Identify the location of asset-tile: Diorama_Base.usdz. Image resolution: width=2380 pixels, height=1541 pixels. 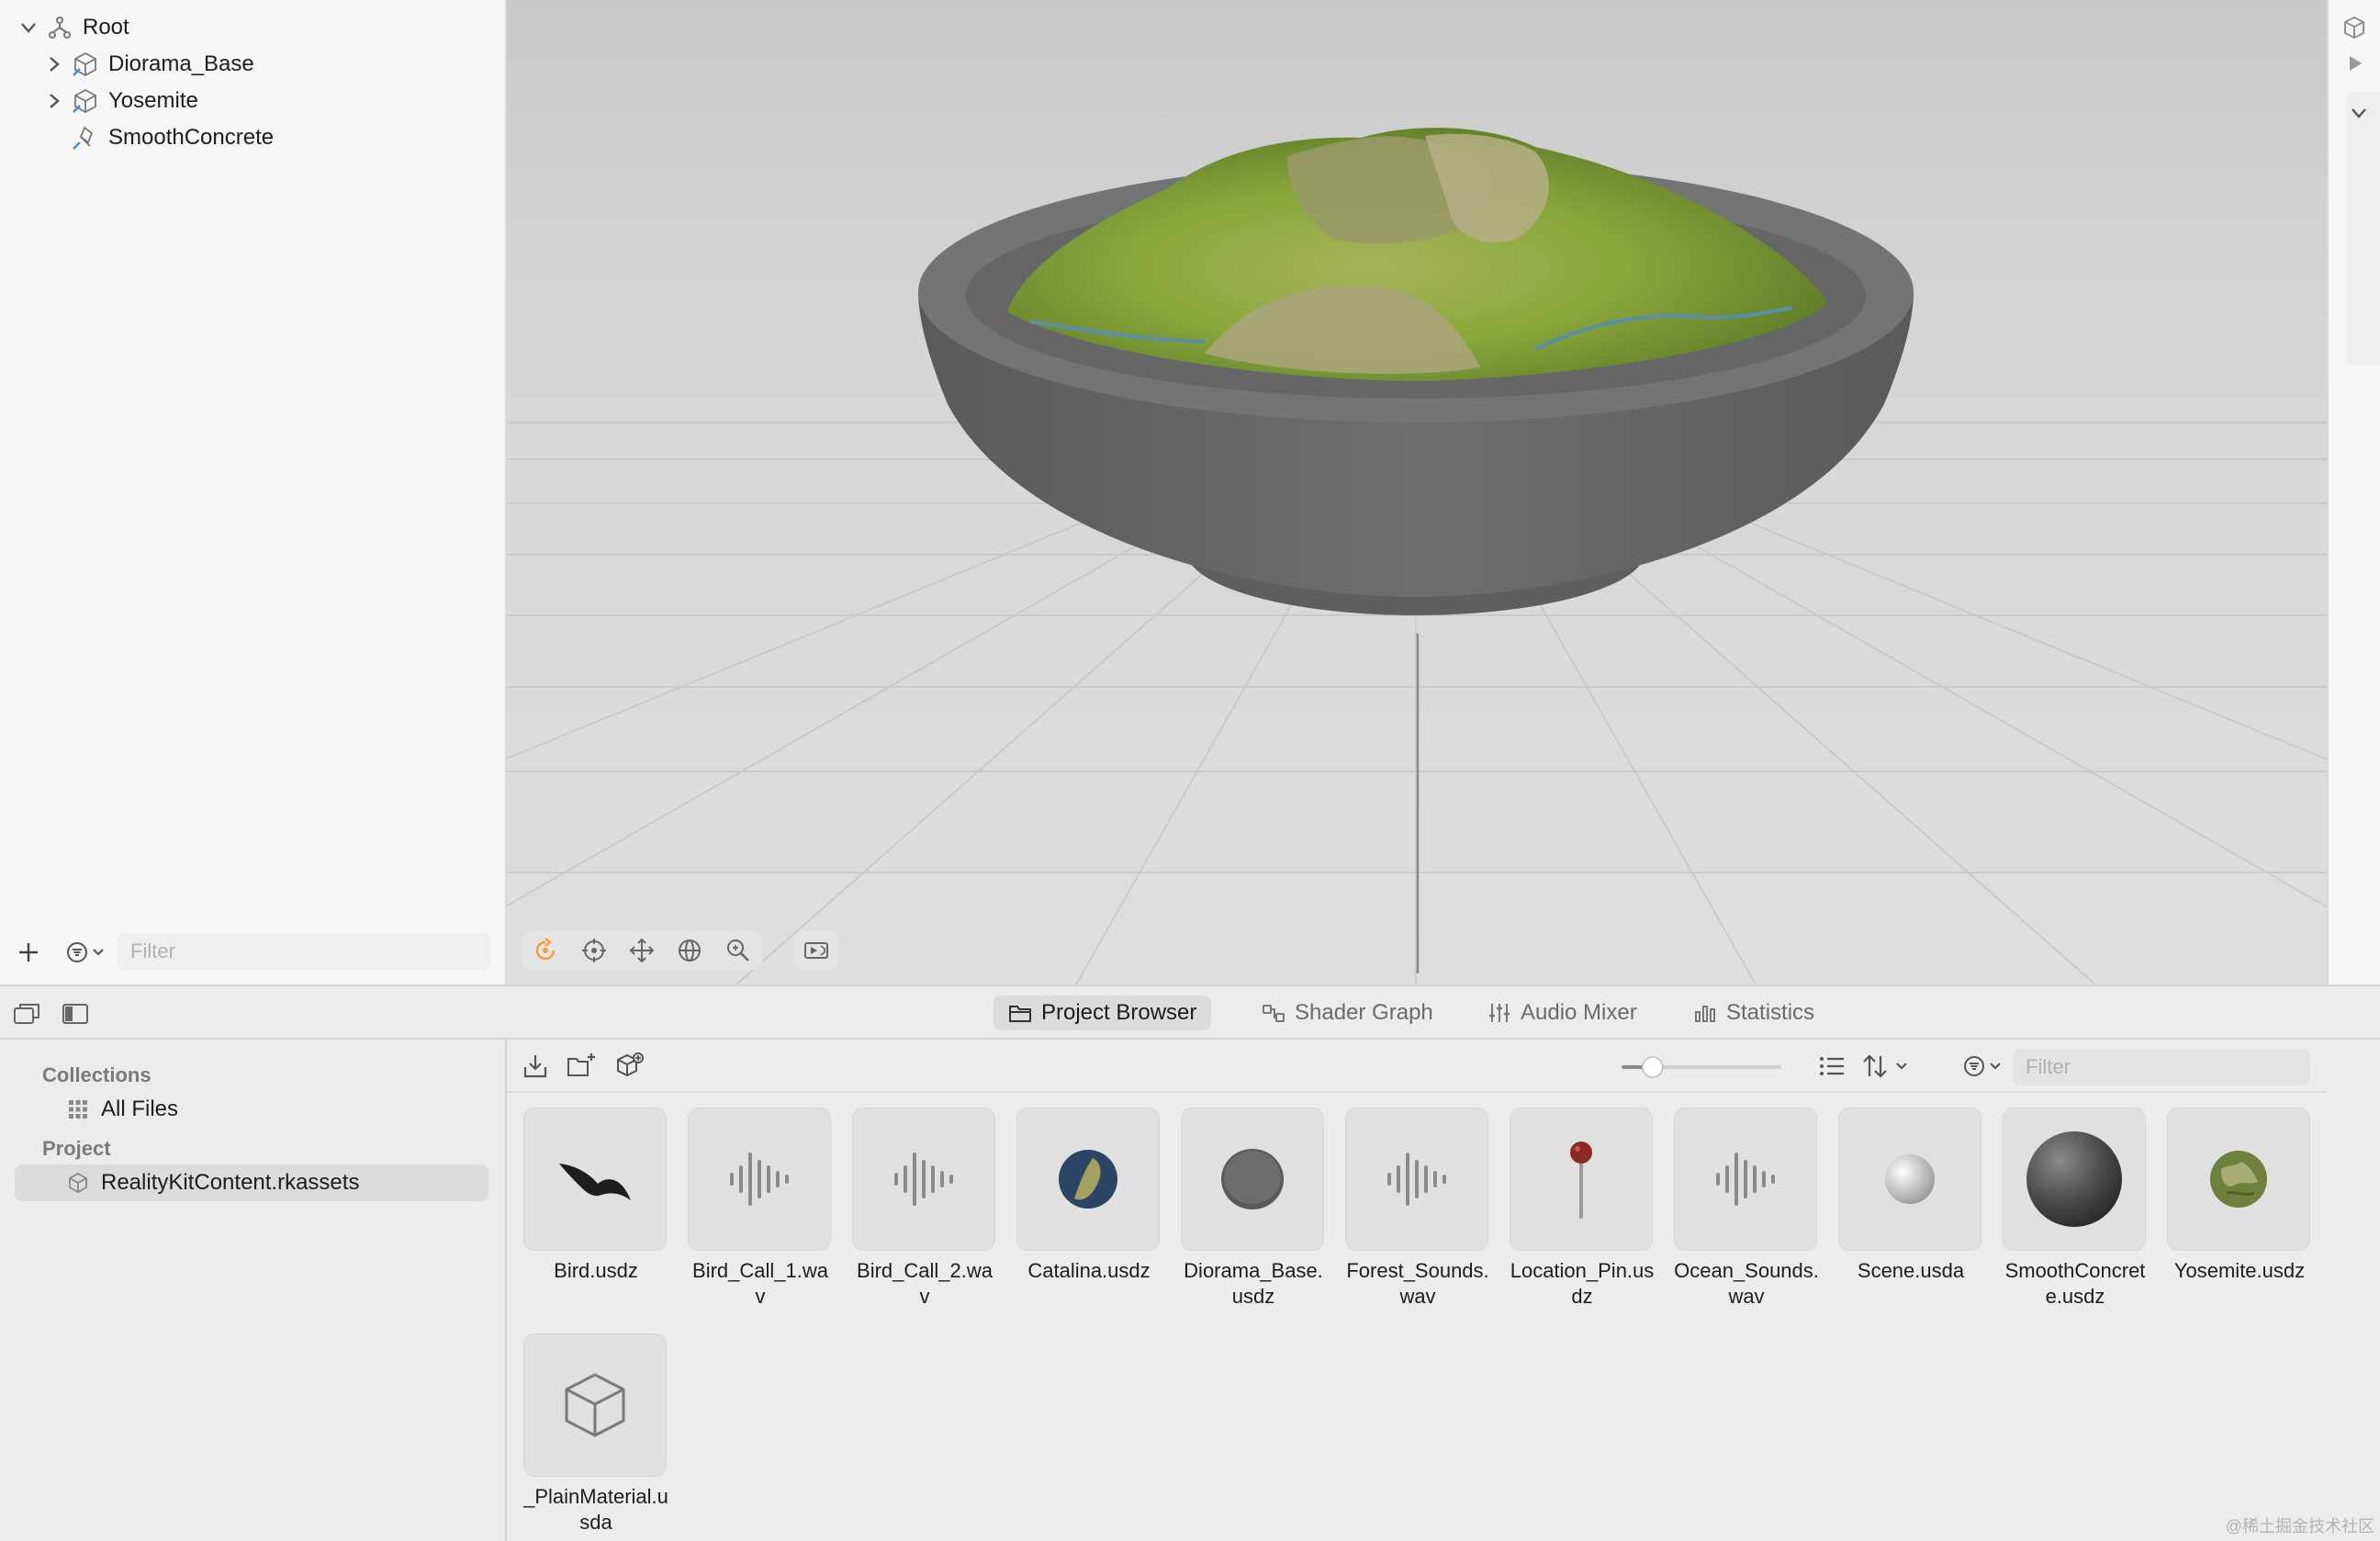
(1253, 1209).